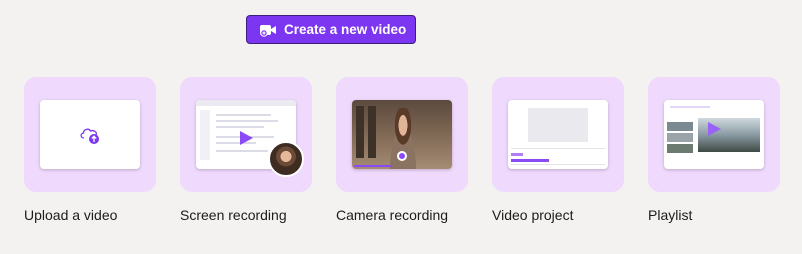 The height and width of the screenshot is (254, 802). What do you see at coordinates (286, 159) in the screenshot?
I see `presenter-avatar` at bounding box center [286, 159].